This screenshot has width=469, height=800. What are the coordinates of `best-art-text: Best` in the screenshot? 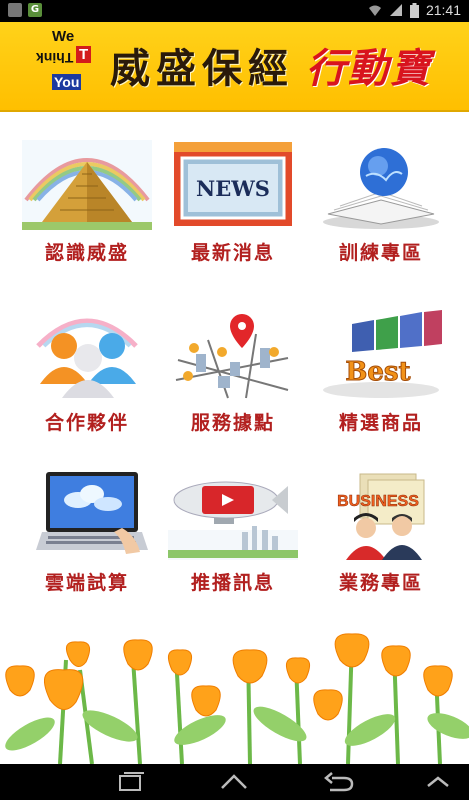 It's located at (377, 372).